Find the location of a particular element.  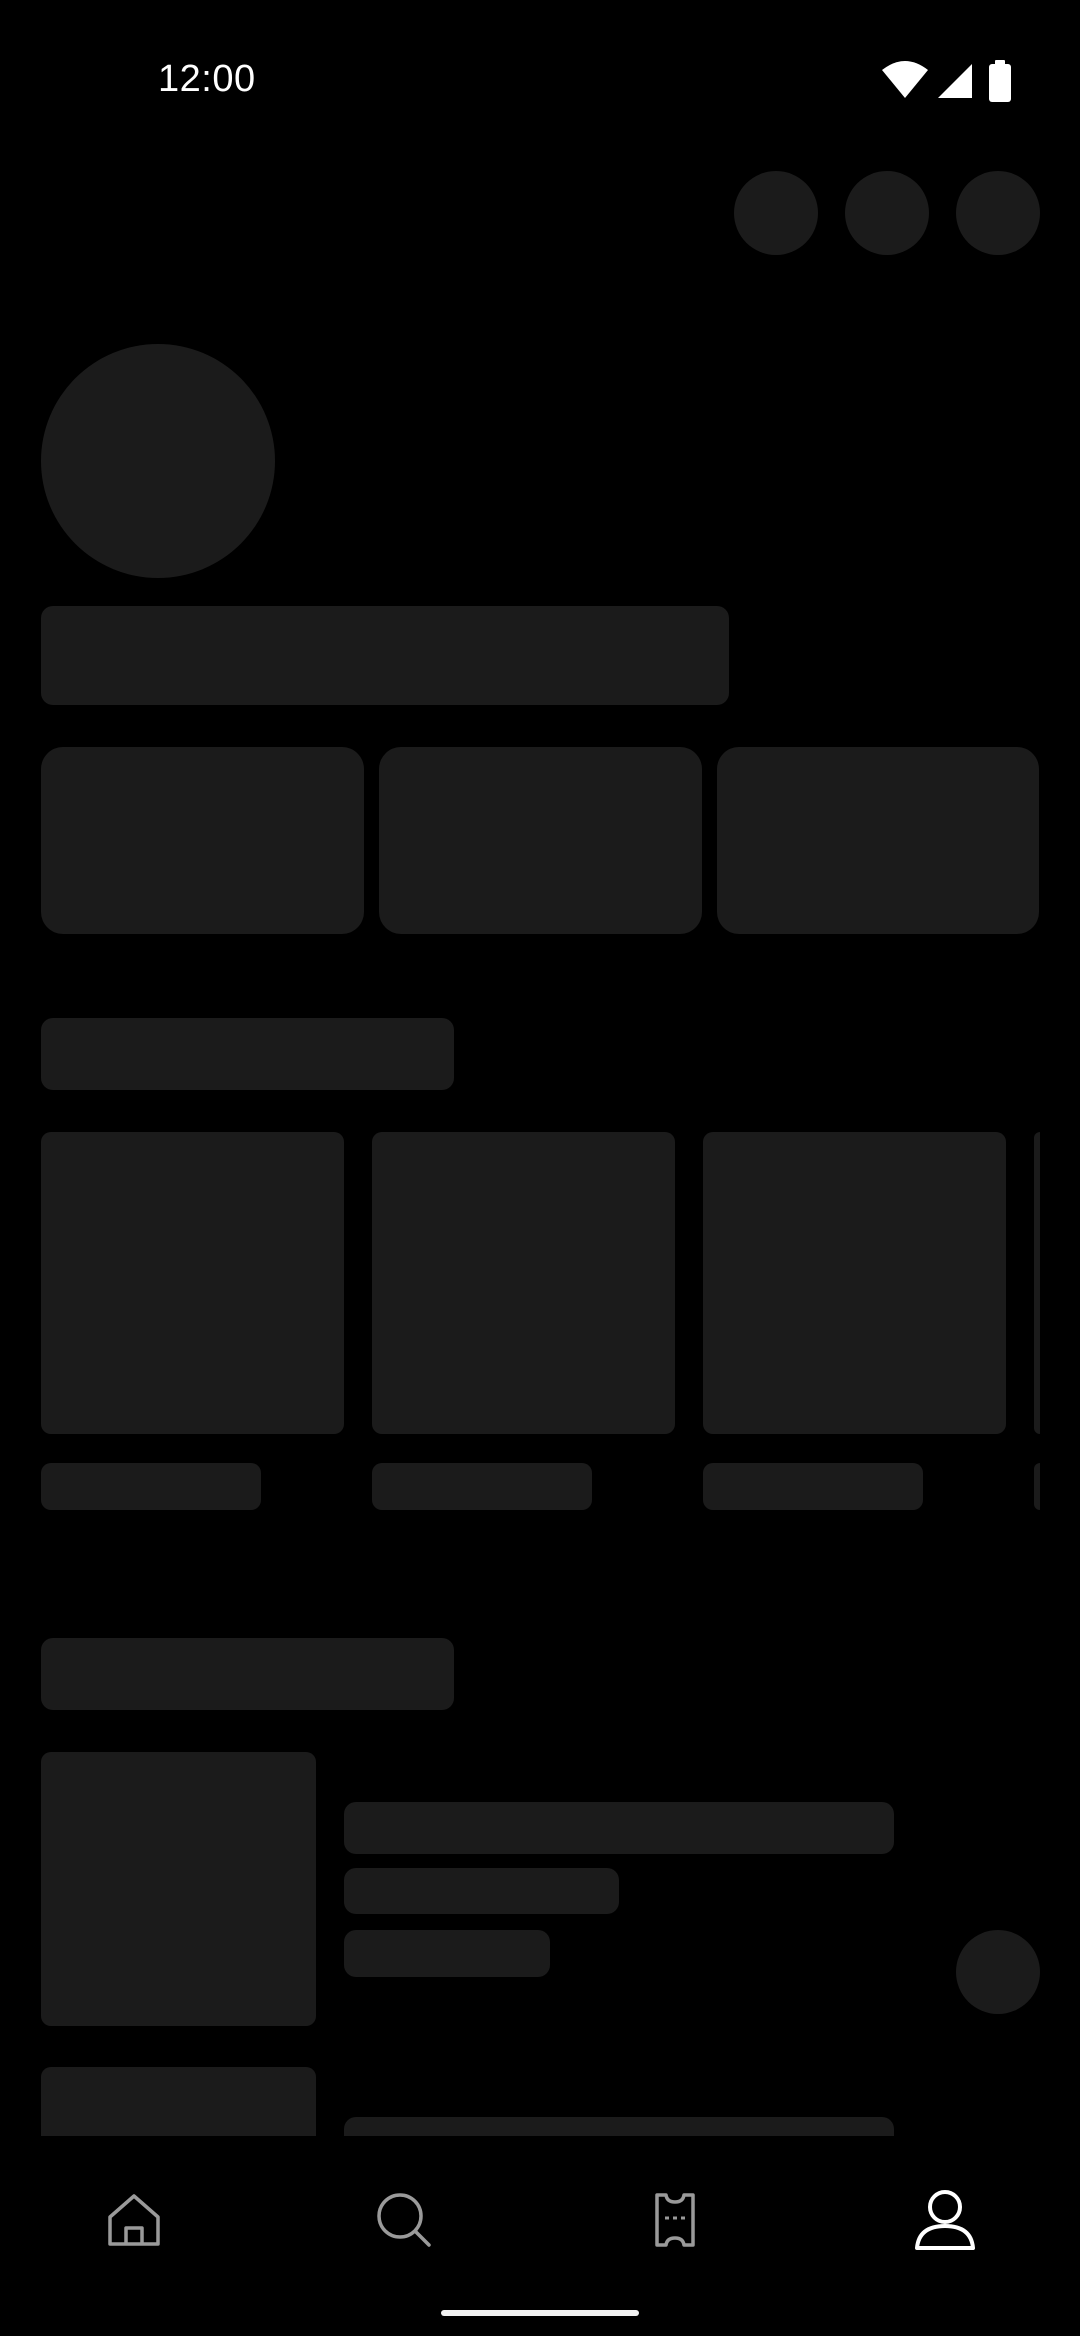

home-icon is located at coordinates (134, 2220).